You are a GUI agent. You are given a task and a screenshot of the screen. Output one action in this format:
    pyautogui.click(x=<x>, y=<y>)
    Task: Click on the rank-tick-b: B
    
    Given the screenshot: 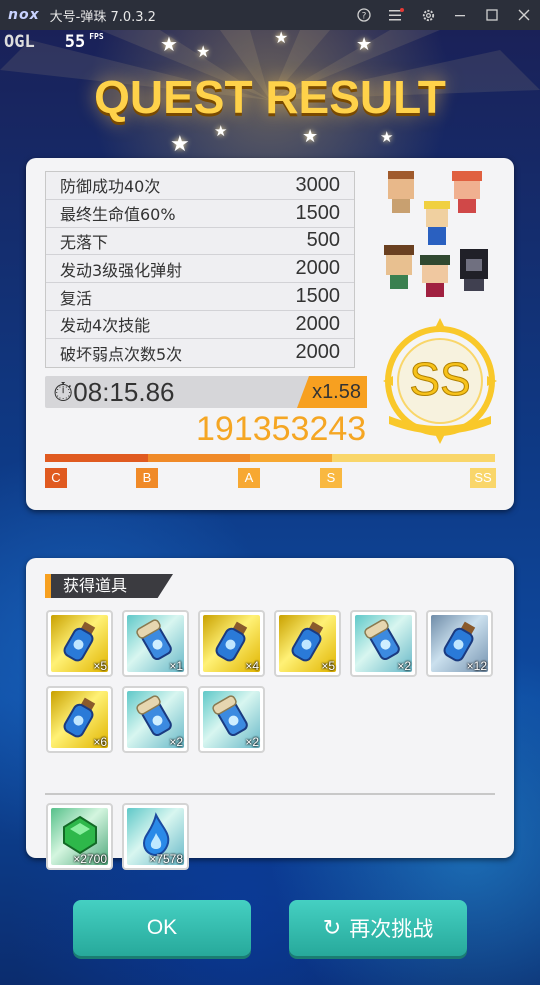 What is the action you would take?
    pyautogui.click(x=147, y=478)
    